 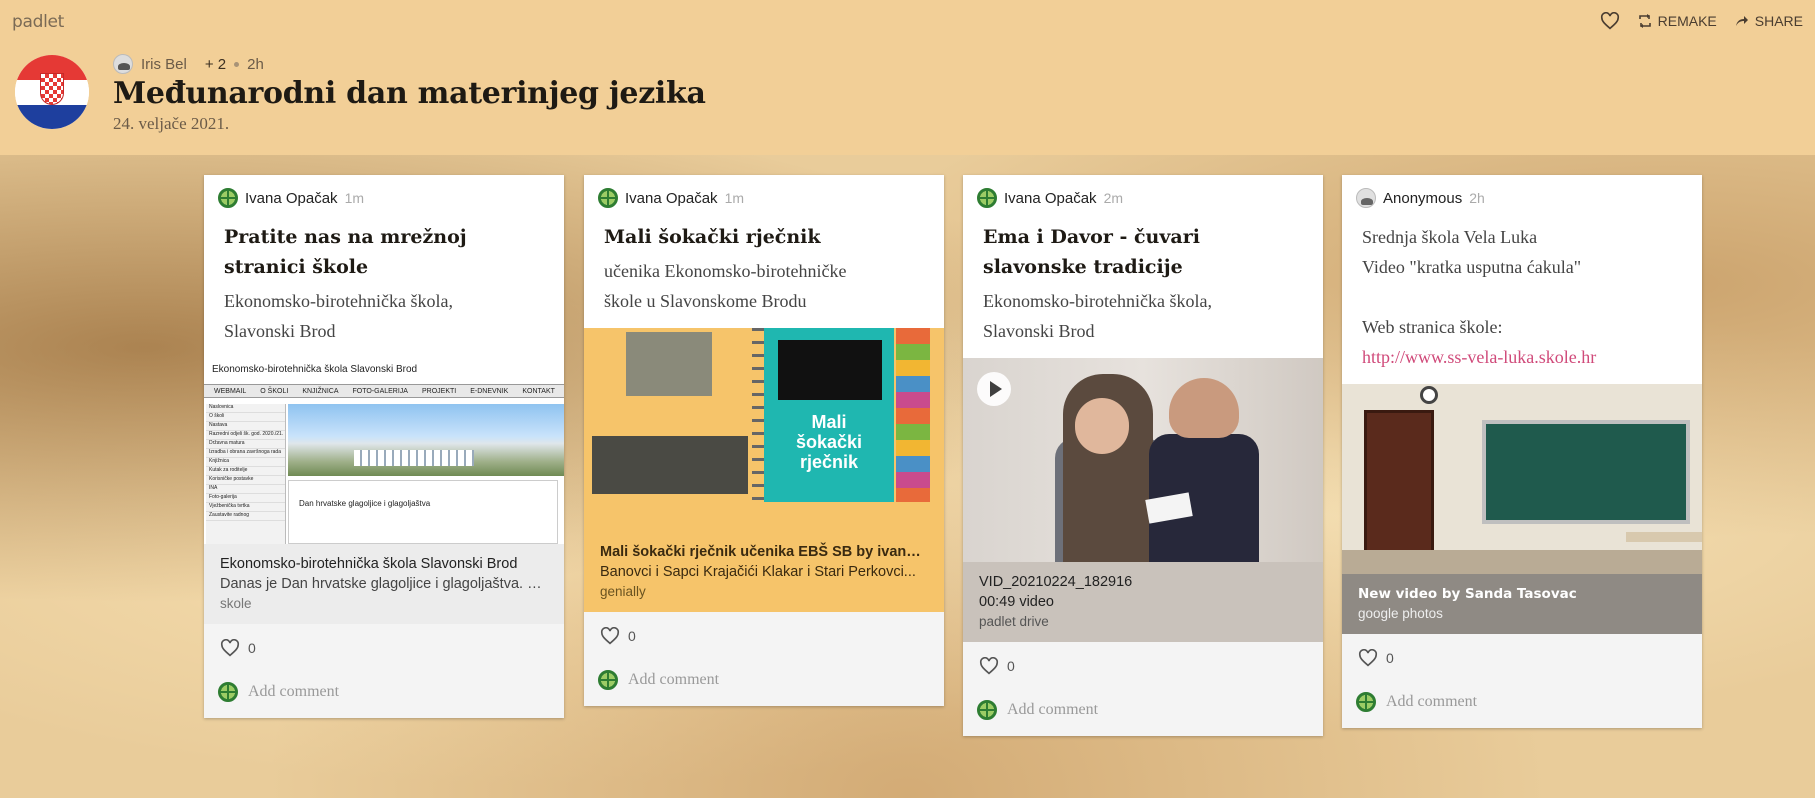 I want to click on video-thumbnail, so click(x=1143, y=460).